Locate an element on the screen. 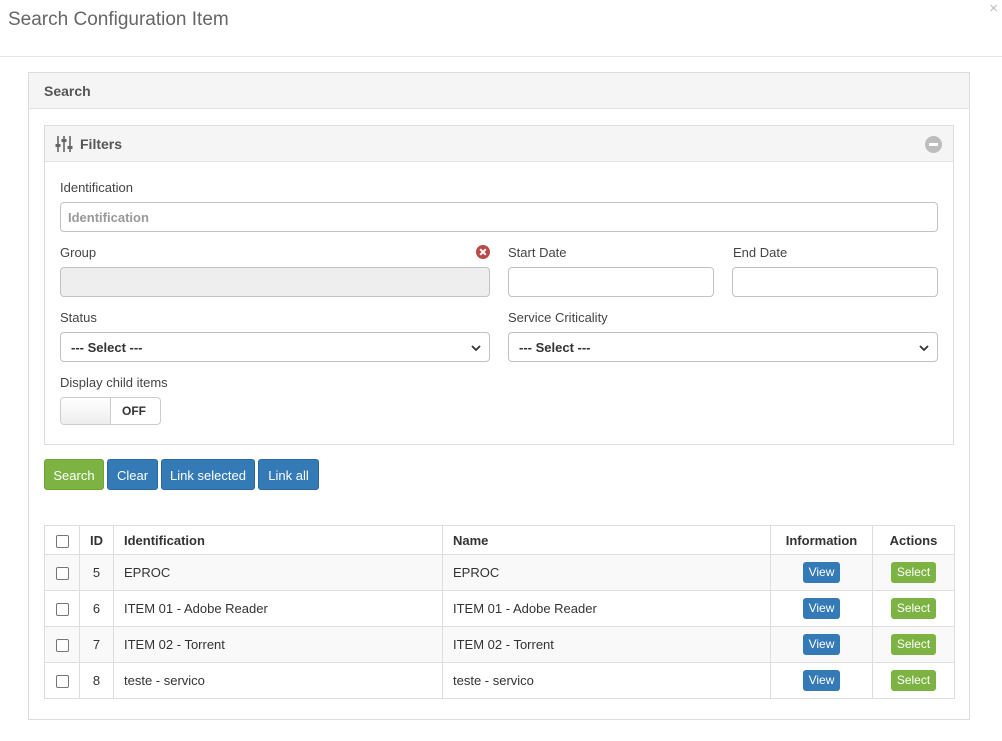 This screenshot has width=1002, height=741. status-select: --- Select --- is located at coordinates (275, 347).